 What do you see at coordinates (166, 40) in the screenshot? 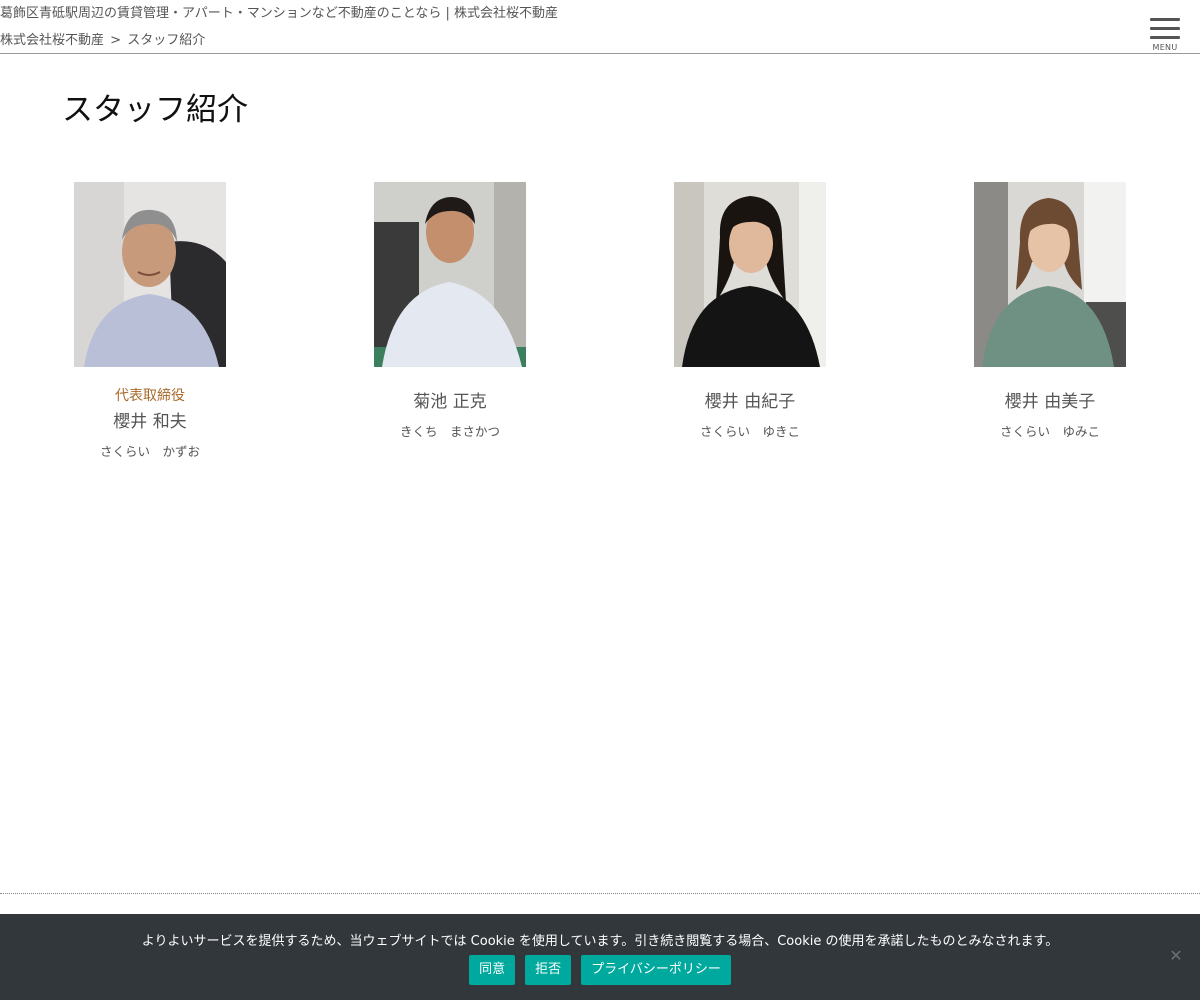
I see `breadcrumb-current: スタッフ紹介` at bounding box center [166, 40].